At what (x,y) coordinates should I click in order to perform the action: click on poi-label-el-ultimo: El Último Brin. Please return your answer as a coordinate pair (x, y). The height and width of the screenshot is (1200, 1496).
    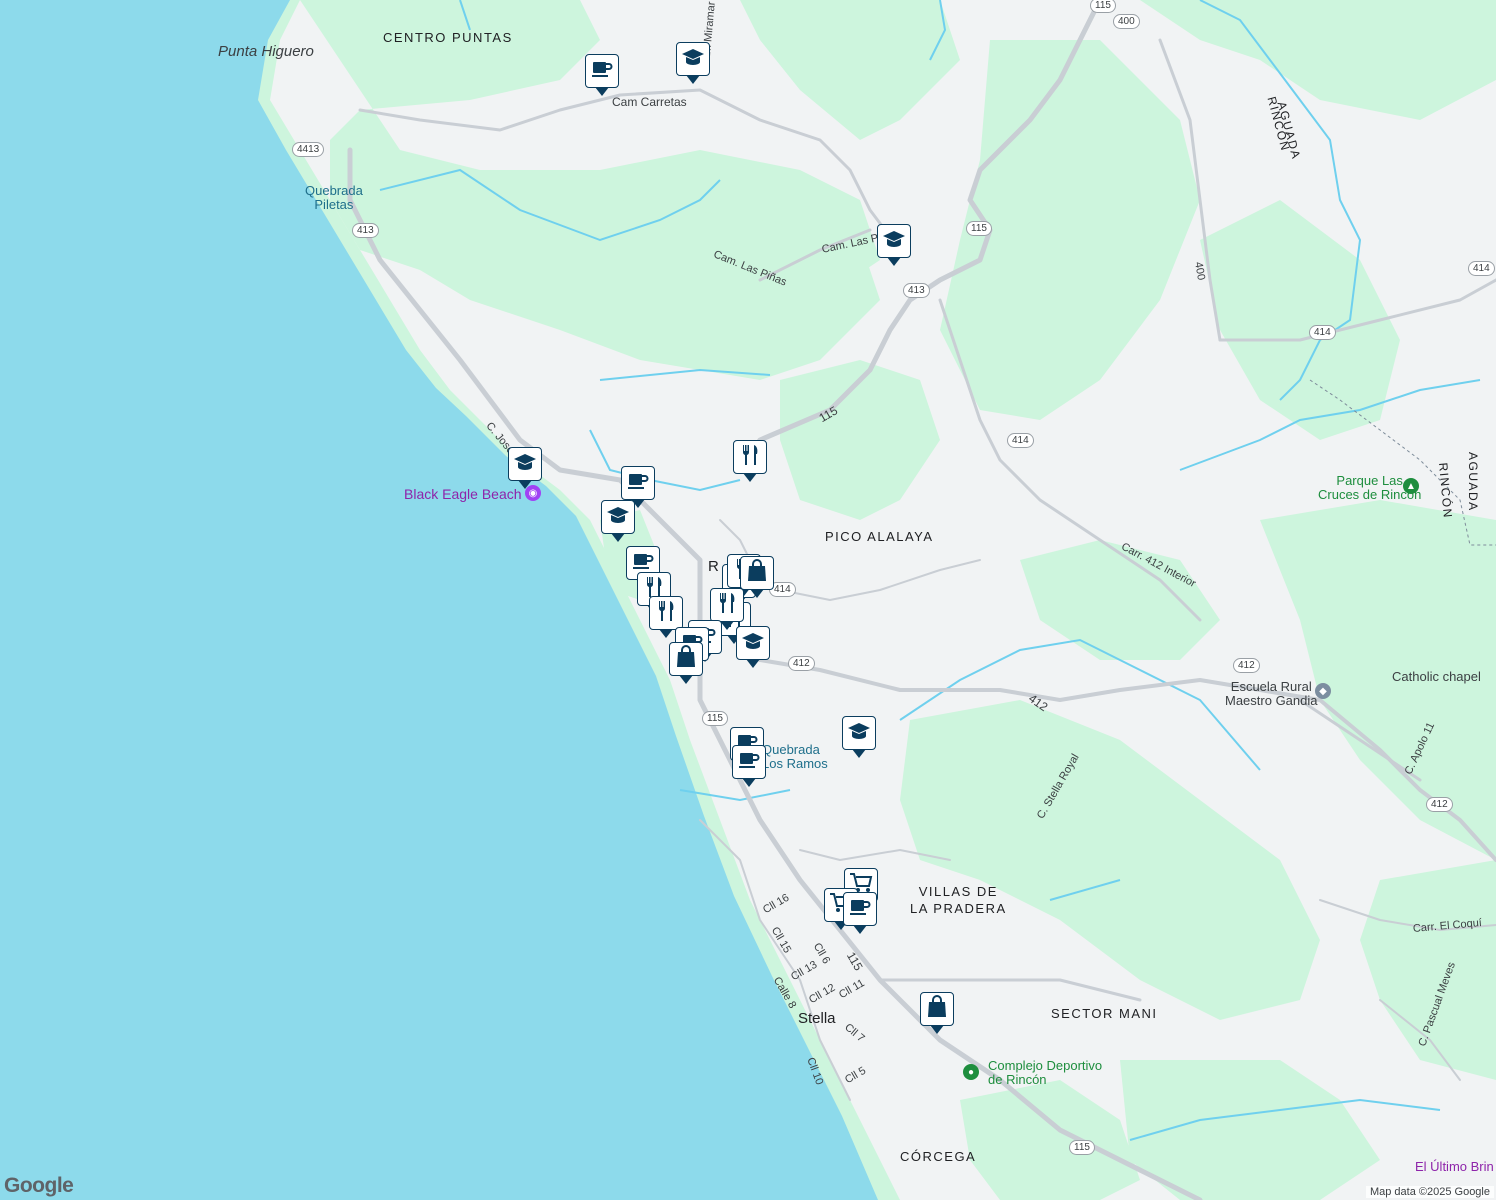
    Looking at the image, I should click on (1454, 1166).